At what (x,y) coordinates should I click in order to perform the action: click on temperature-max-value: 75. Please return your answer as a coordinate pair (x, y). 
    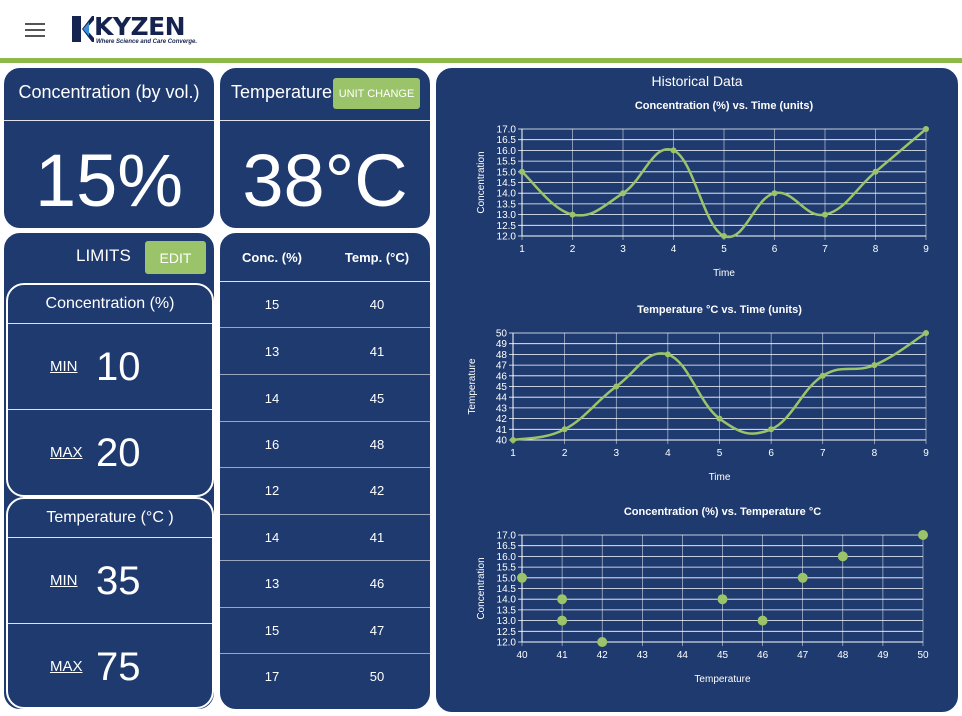
    Looking at the image, I should click on (118, 667).